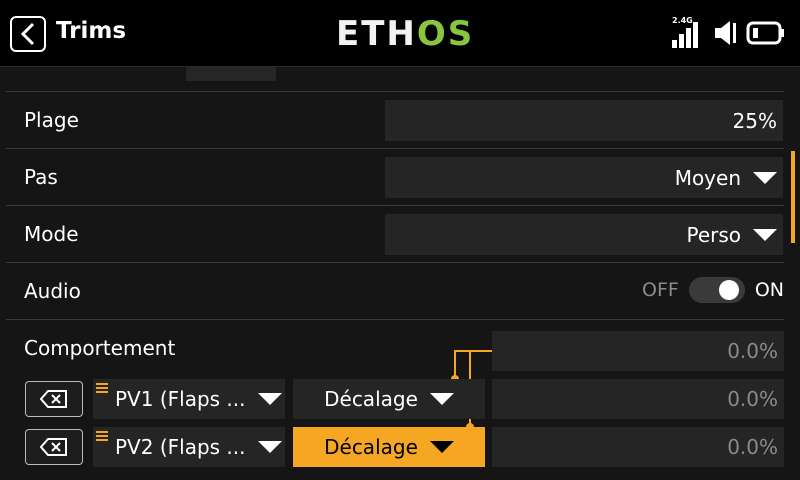 The height and width of the screenshot is (480, 800). I want to click on mode-label: Mode, so click(51, 234).